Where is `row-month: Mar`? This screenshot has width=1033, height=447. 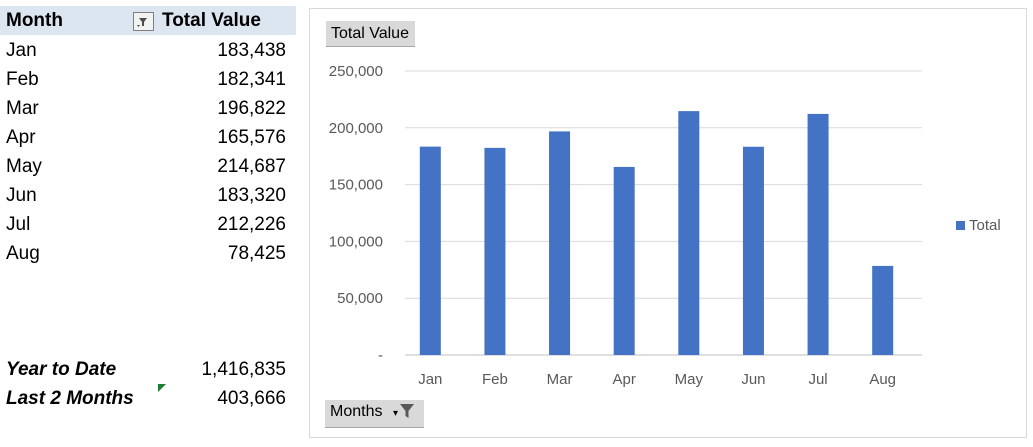
row-month: Mar is located at coordinates (22, 108).